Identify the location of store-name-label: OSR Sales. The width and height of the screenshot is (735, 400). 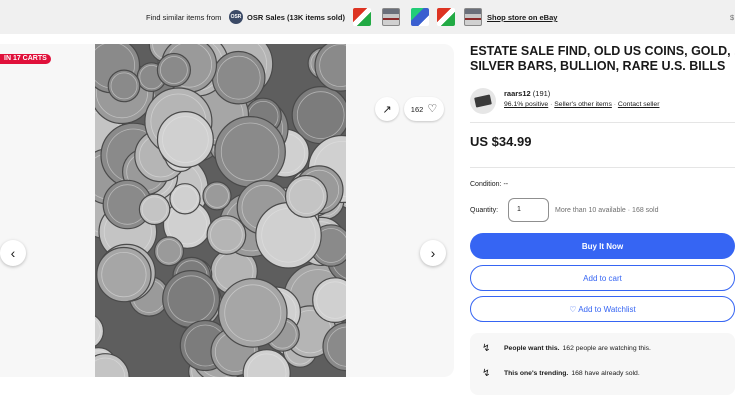
(266, 17).